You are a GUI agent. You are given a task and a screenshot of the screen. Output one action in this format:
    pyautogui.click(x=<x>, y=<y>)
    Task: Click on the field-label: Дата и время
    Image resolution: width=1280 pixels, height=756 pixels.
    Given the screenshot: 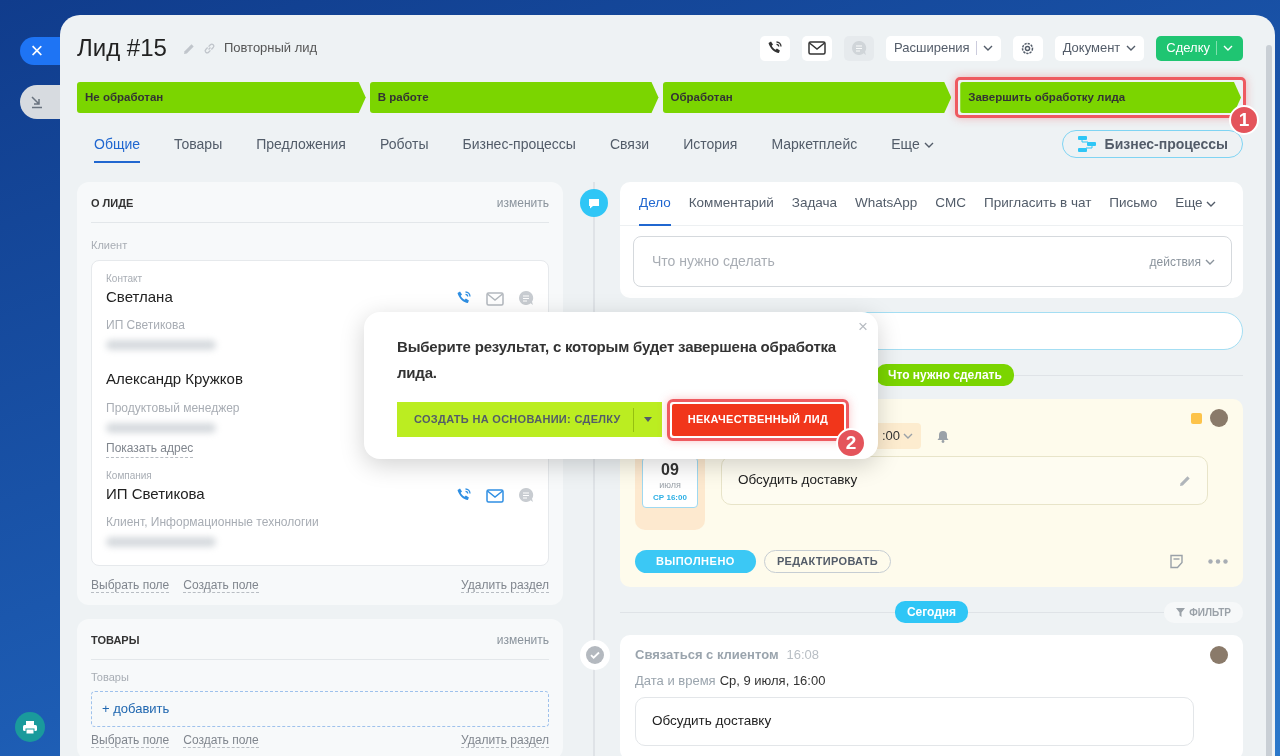 What is the action you would take?
    pyautogui.click(x=675, y=680)
    